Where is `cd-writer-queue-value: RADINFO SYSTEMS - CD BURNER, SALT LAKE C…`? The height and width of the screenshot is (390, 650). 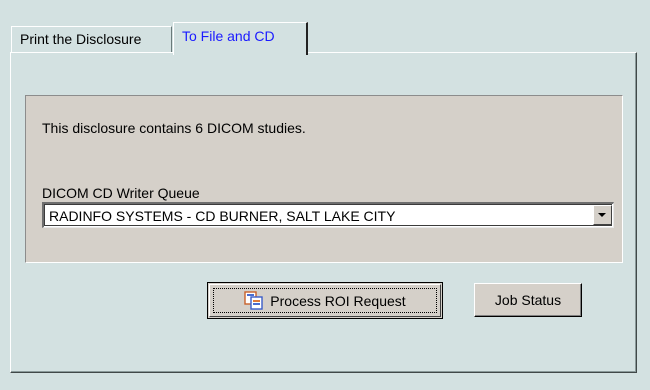
cd-writer-queue-value: RADINFO SYSTEMS - CD BURNER, SALT LAKE C… is located at coordinates (222, 216).